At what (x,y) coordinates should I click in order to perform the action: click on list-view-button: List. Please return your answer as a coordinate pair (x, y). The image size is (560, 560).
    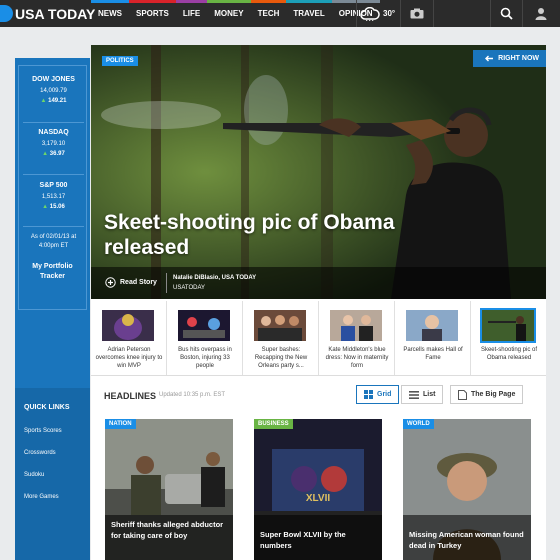
    Looking at the image, I should click on (422, 394).